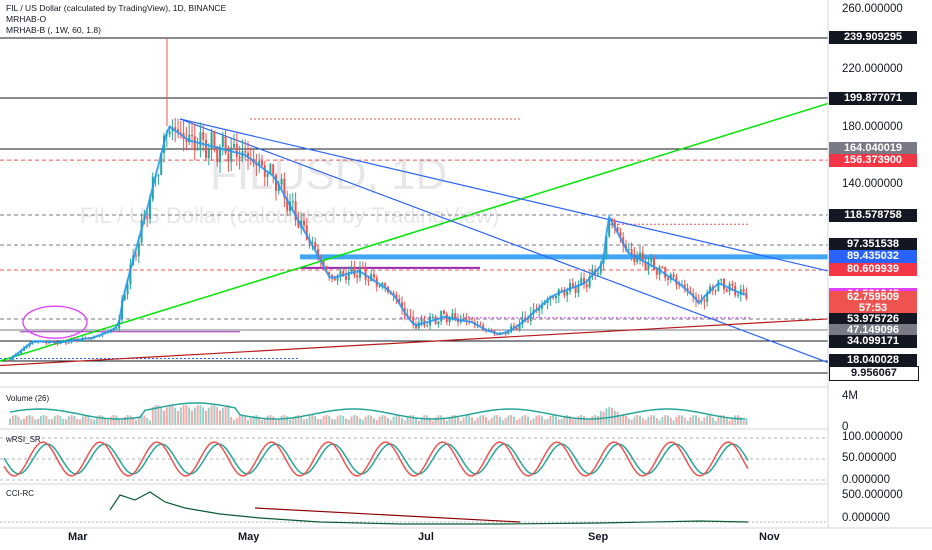  I want to click on price-tag-label: 9.956067, so click(874, 373).